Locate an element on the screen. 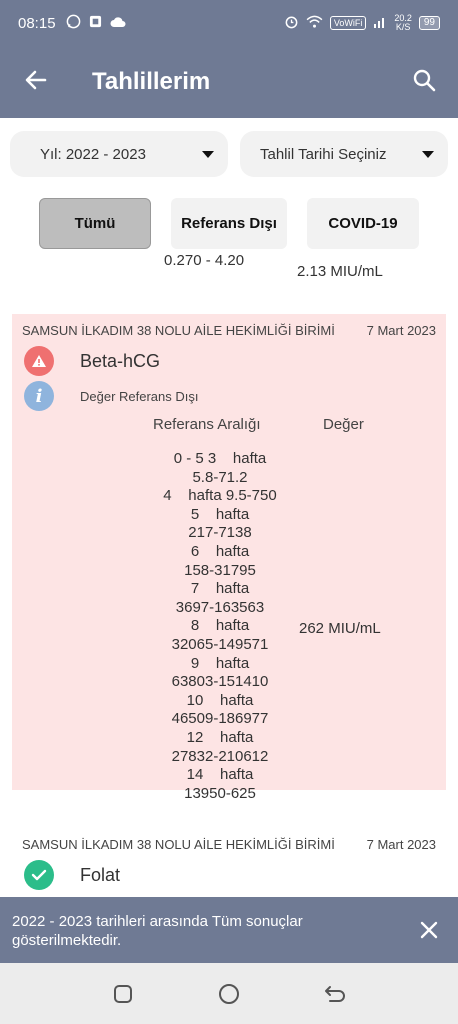 This screenshot has height=1024, width=458. system-nav-bar is located at coordinates (229, 993).